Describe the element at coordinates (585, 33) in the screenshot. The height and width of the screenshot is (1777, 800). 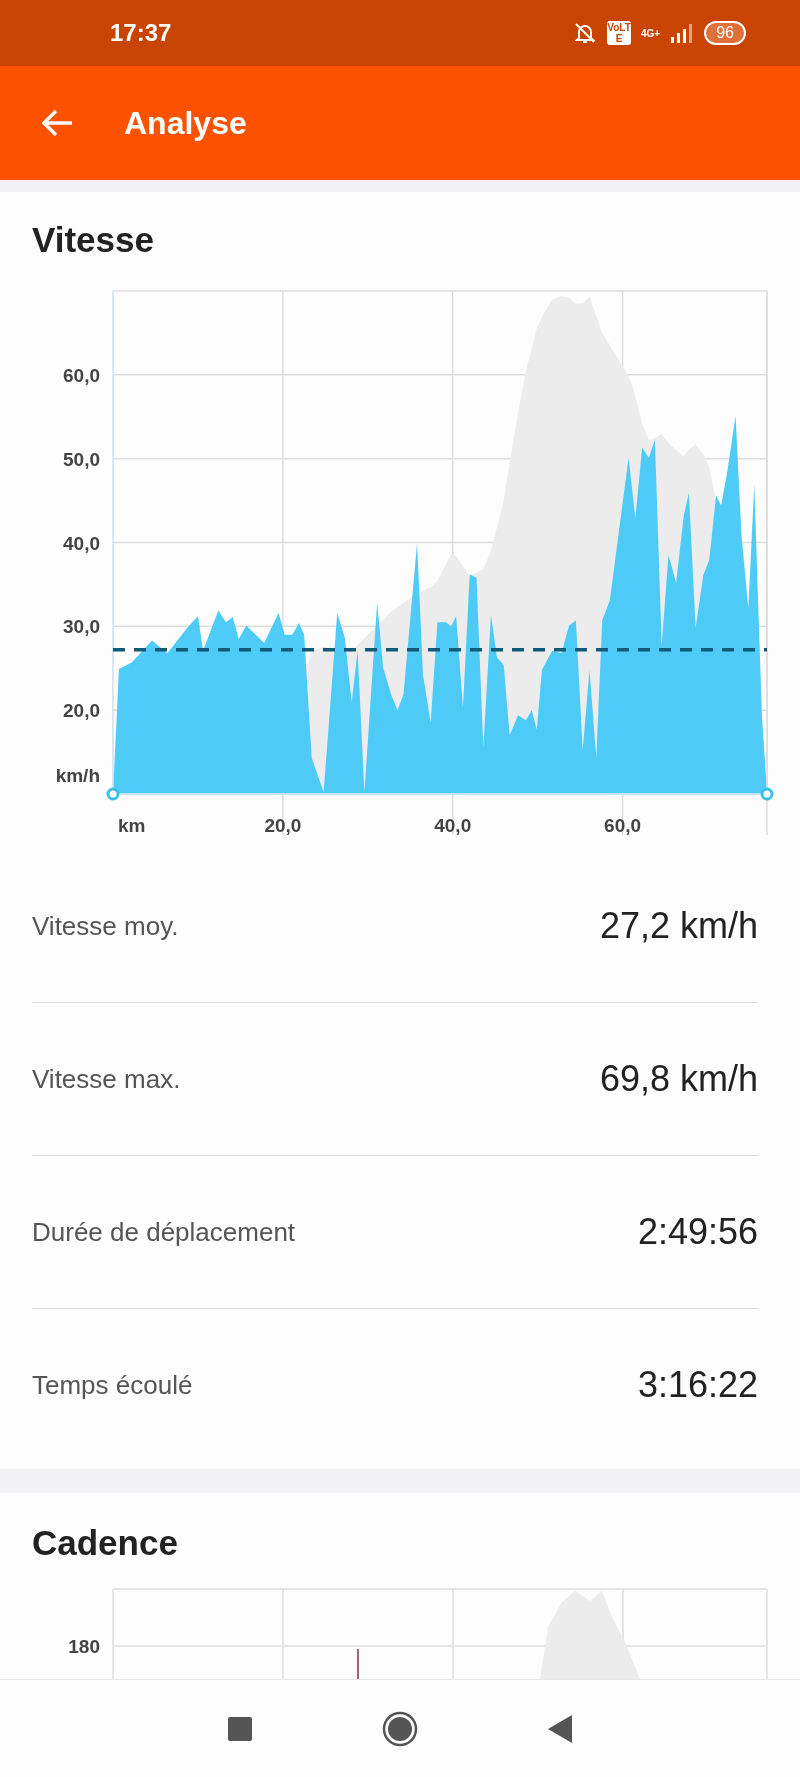
I see `muted-bell-icon` at that location.